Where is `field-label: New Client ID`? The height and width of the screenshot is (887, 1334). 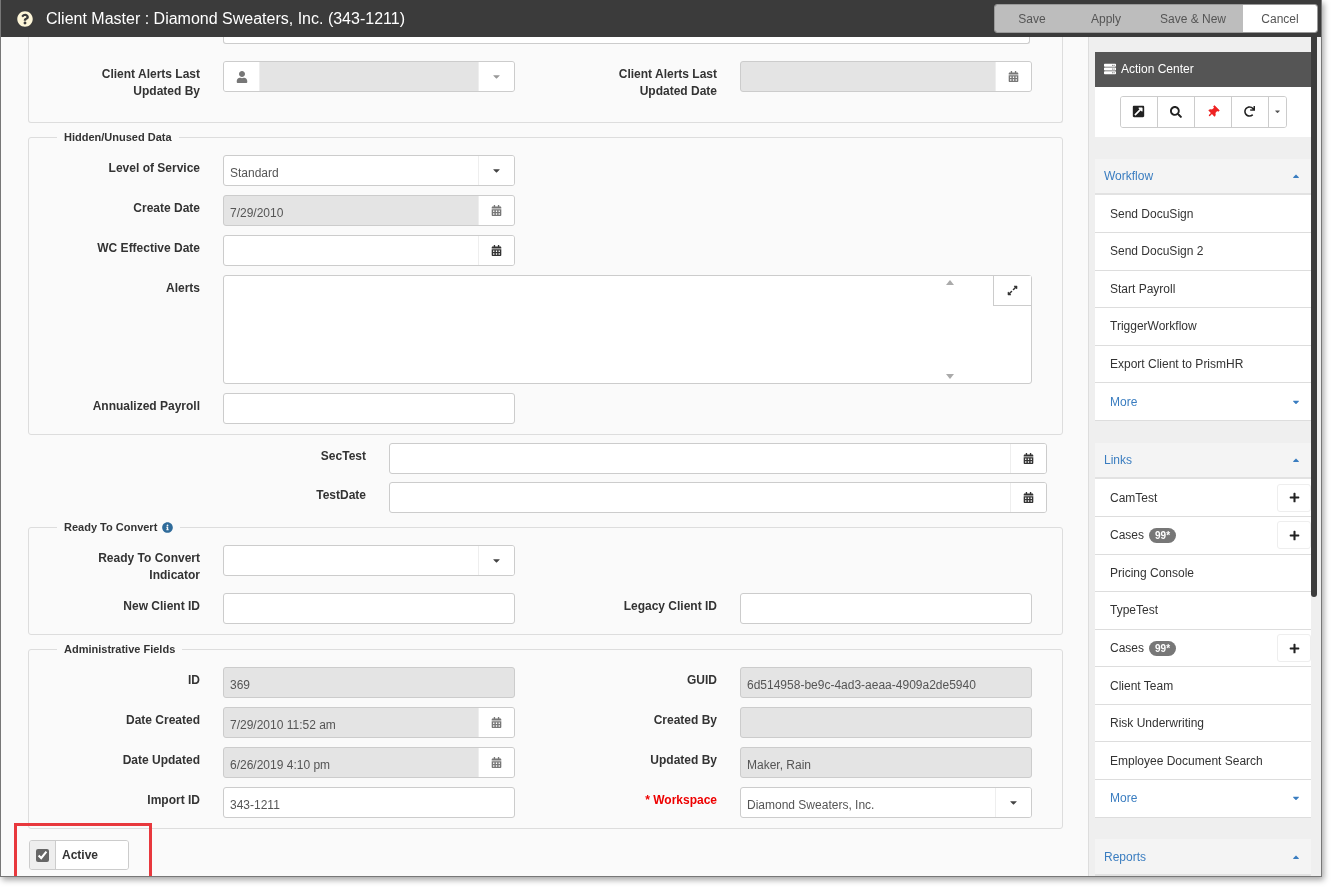
field-label: New Client ID is located at coordinates (161, 606).